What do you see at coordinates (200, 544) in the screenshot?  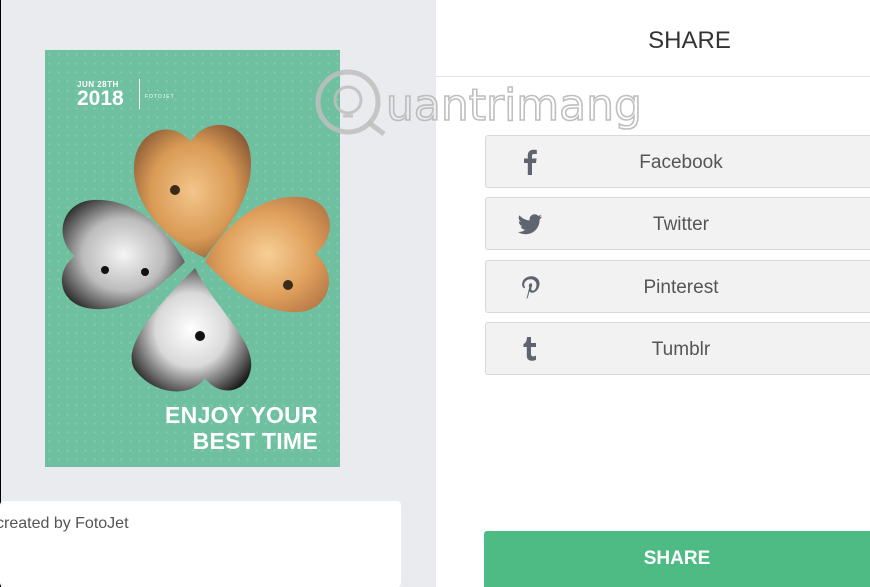 I see `caption-card` at bounding box center [200, 544].